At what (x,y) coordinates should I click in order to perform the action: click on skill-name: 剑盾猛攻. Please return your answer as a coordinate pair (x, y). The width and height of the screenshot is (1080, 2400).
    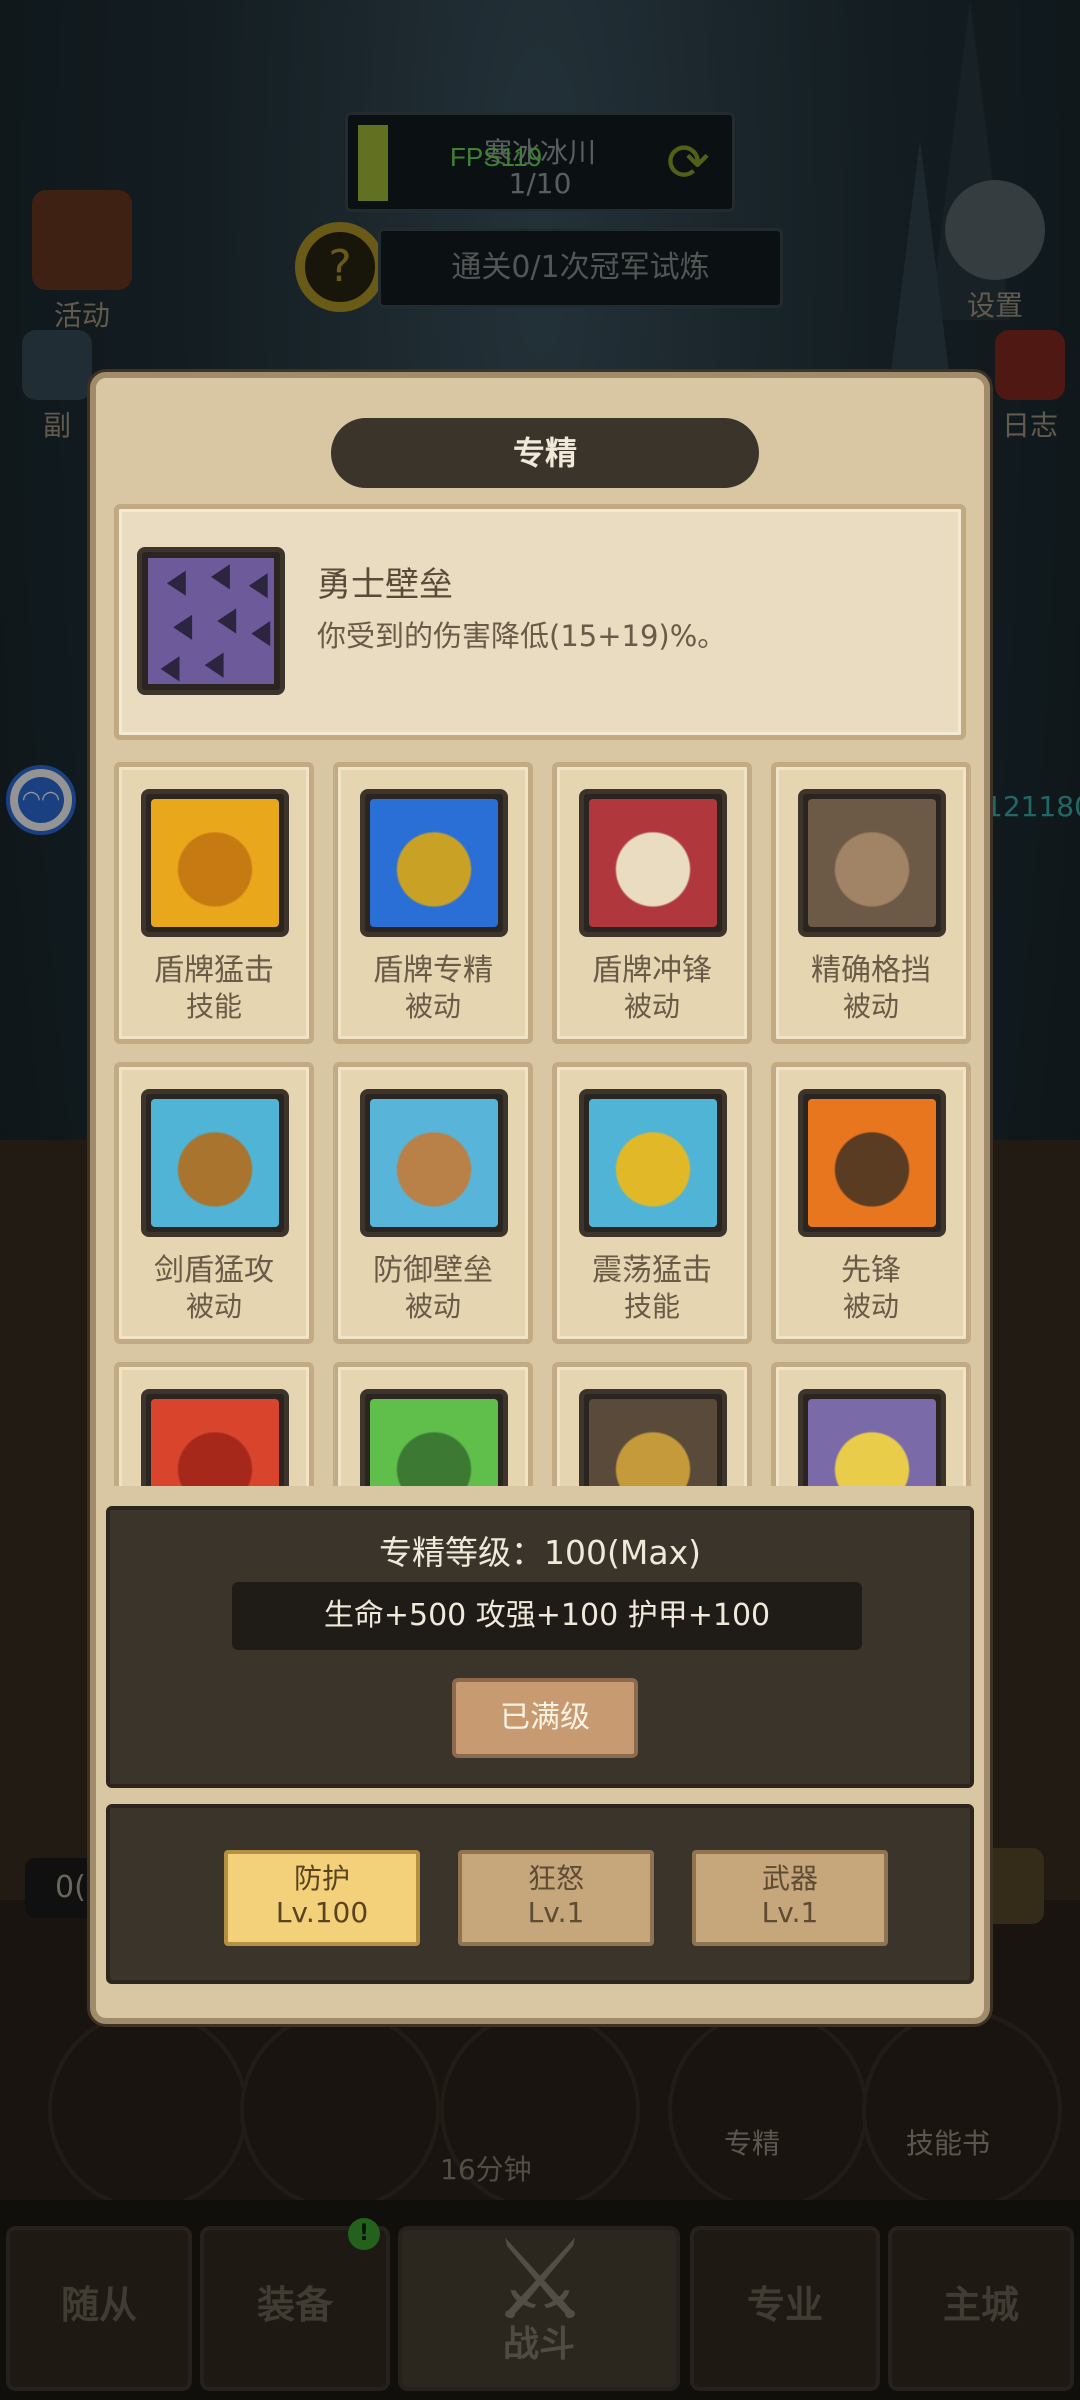
    Looking at the image, I should click on (214, 1270).